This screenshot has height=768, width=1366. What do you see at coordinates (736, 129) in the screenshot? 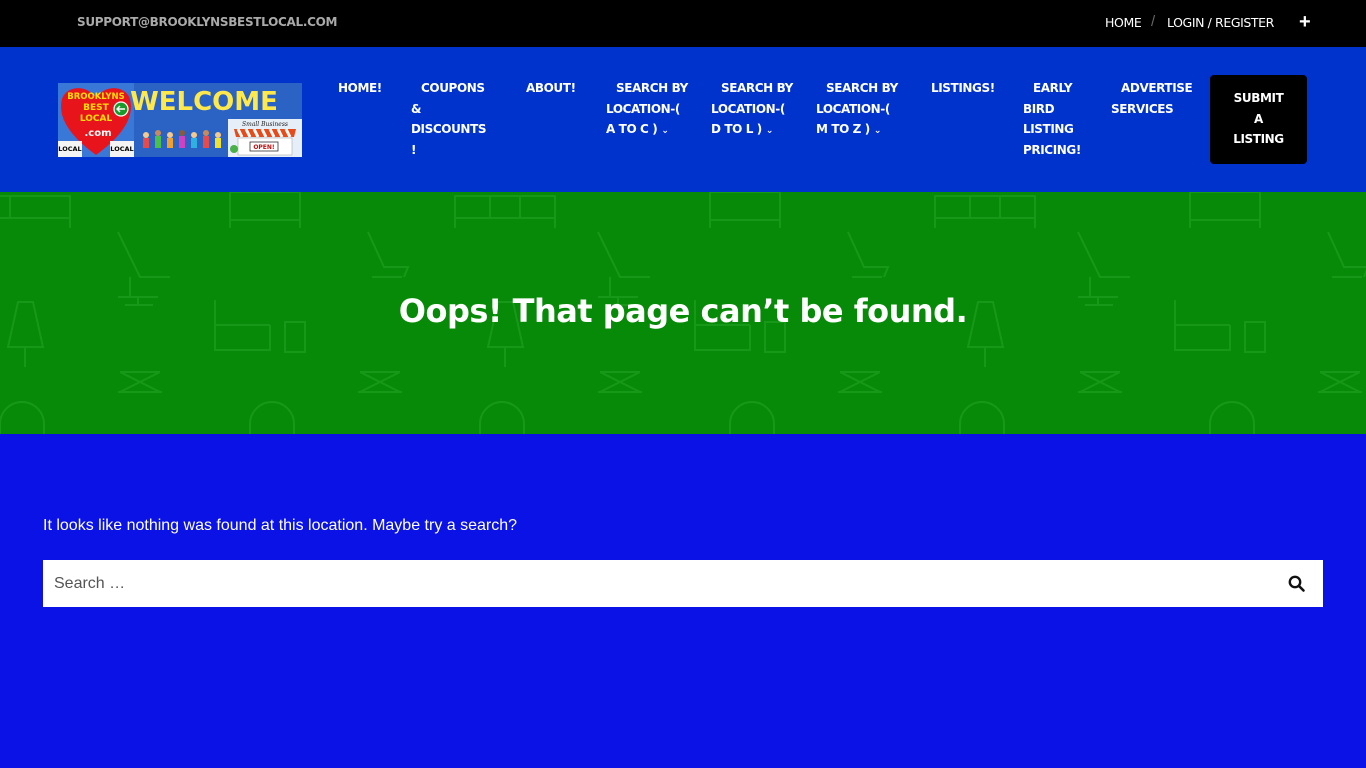
I see `nav-d-to-l-label-3: D TO L )` at bounding box center [736, 129].